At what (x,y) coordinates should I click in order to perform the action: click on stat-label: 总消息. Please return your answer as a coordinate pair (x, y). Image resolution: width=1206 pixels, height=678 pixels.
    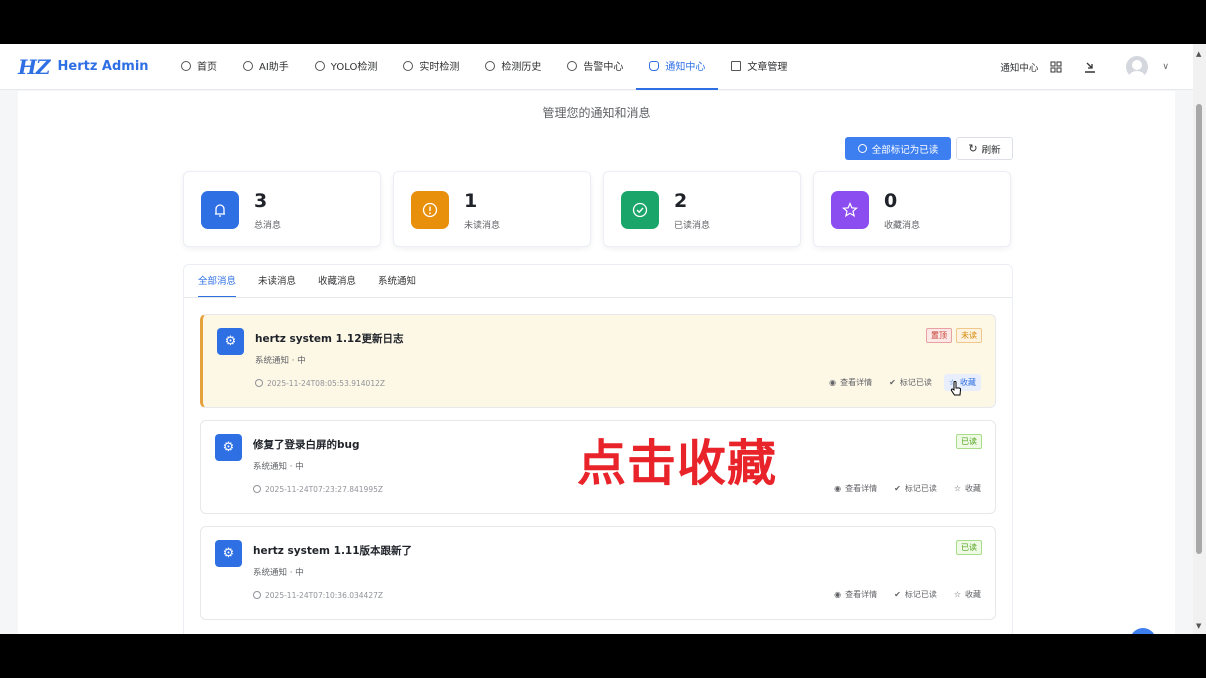
    Looking at the image, I should click on (268, 226).